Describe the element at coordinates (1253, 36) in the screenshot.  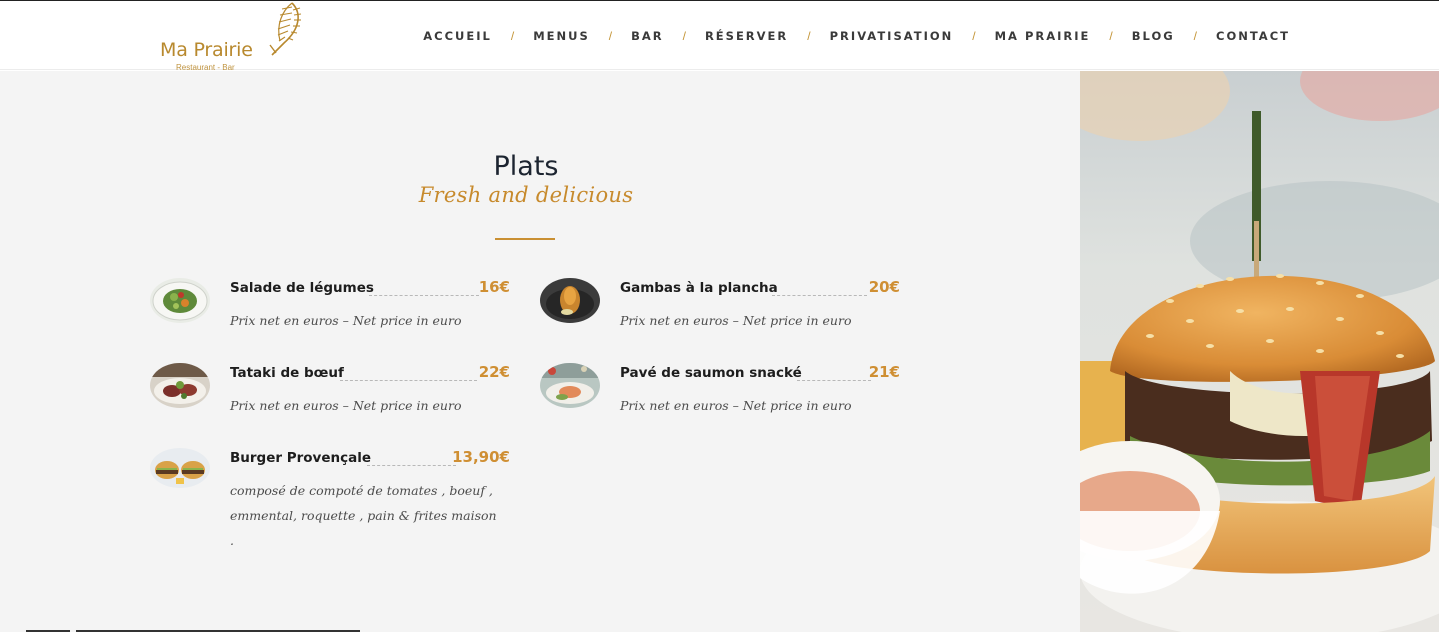
I see `nav-contact: CONTACT` at that location.